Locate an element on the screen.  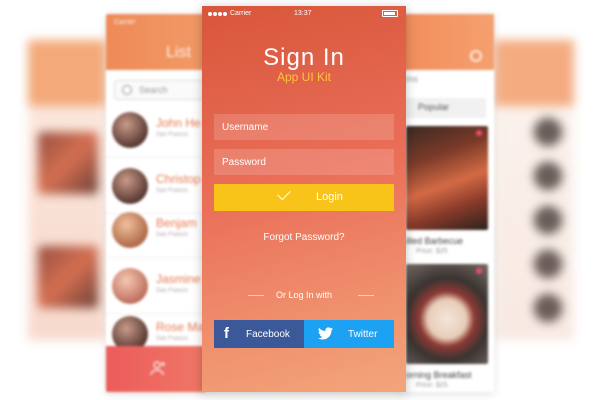
status-bar: Carrier 13:37 is located at coordinates (304, 15).